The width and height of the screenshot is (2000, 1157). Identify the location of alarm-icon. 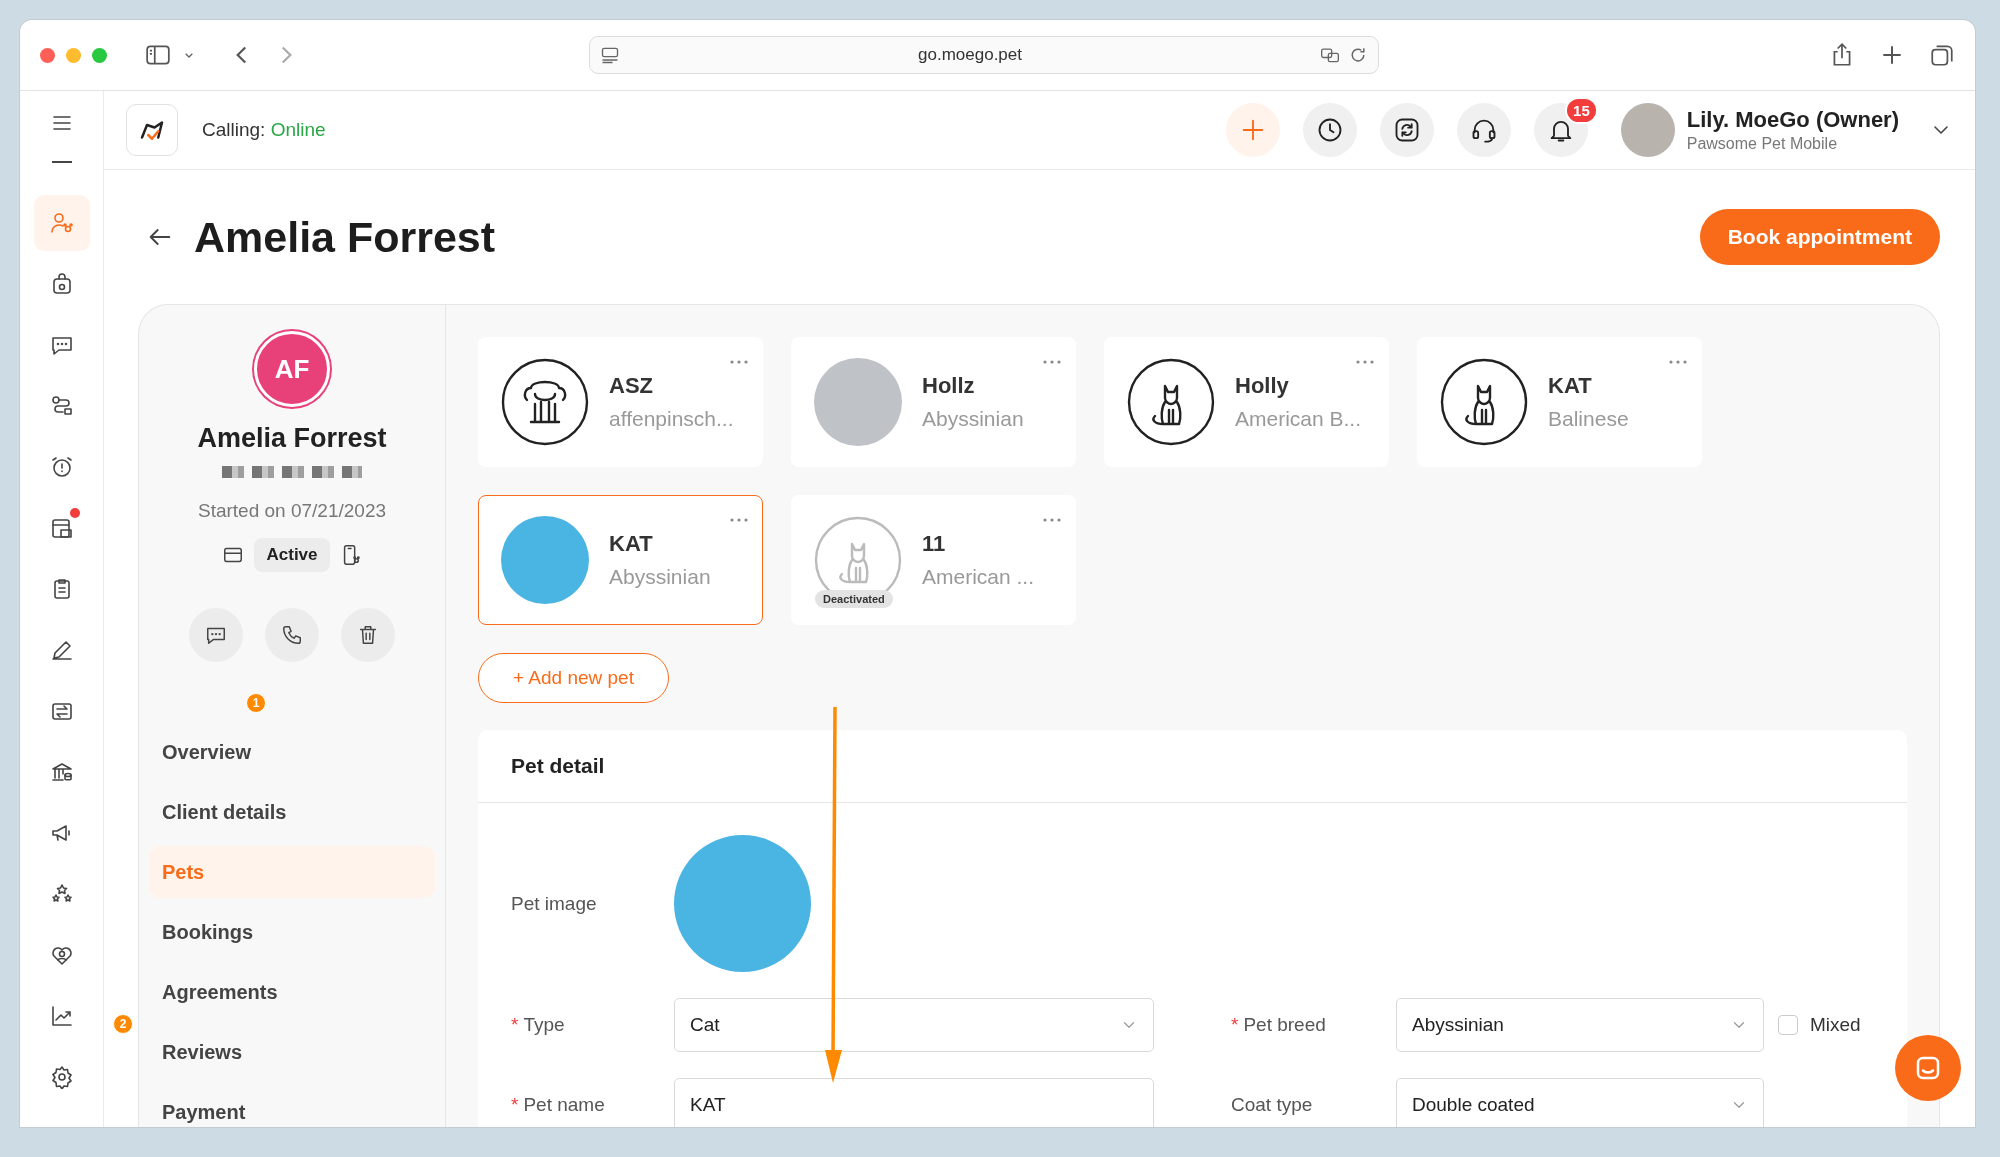
(61, 467).